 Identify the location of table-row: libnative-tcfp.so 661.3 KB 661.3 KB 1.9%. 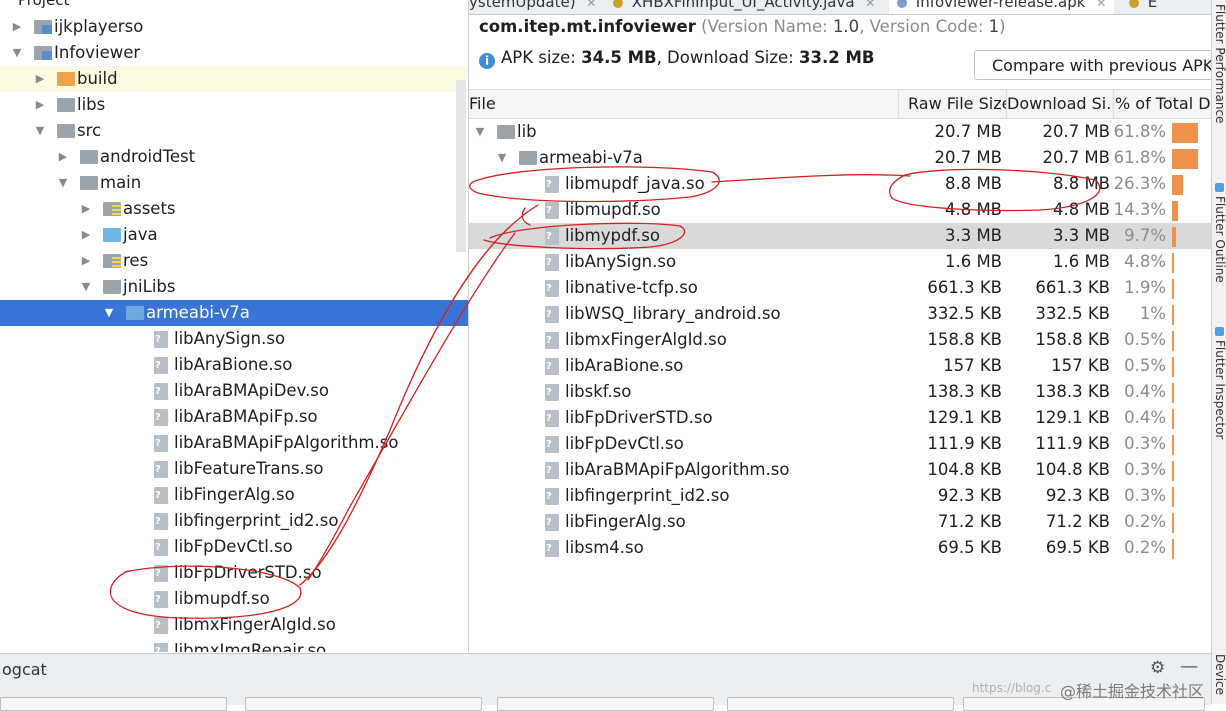
(840, 288).